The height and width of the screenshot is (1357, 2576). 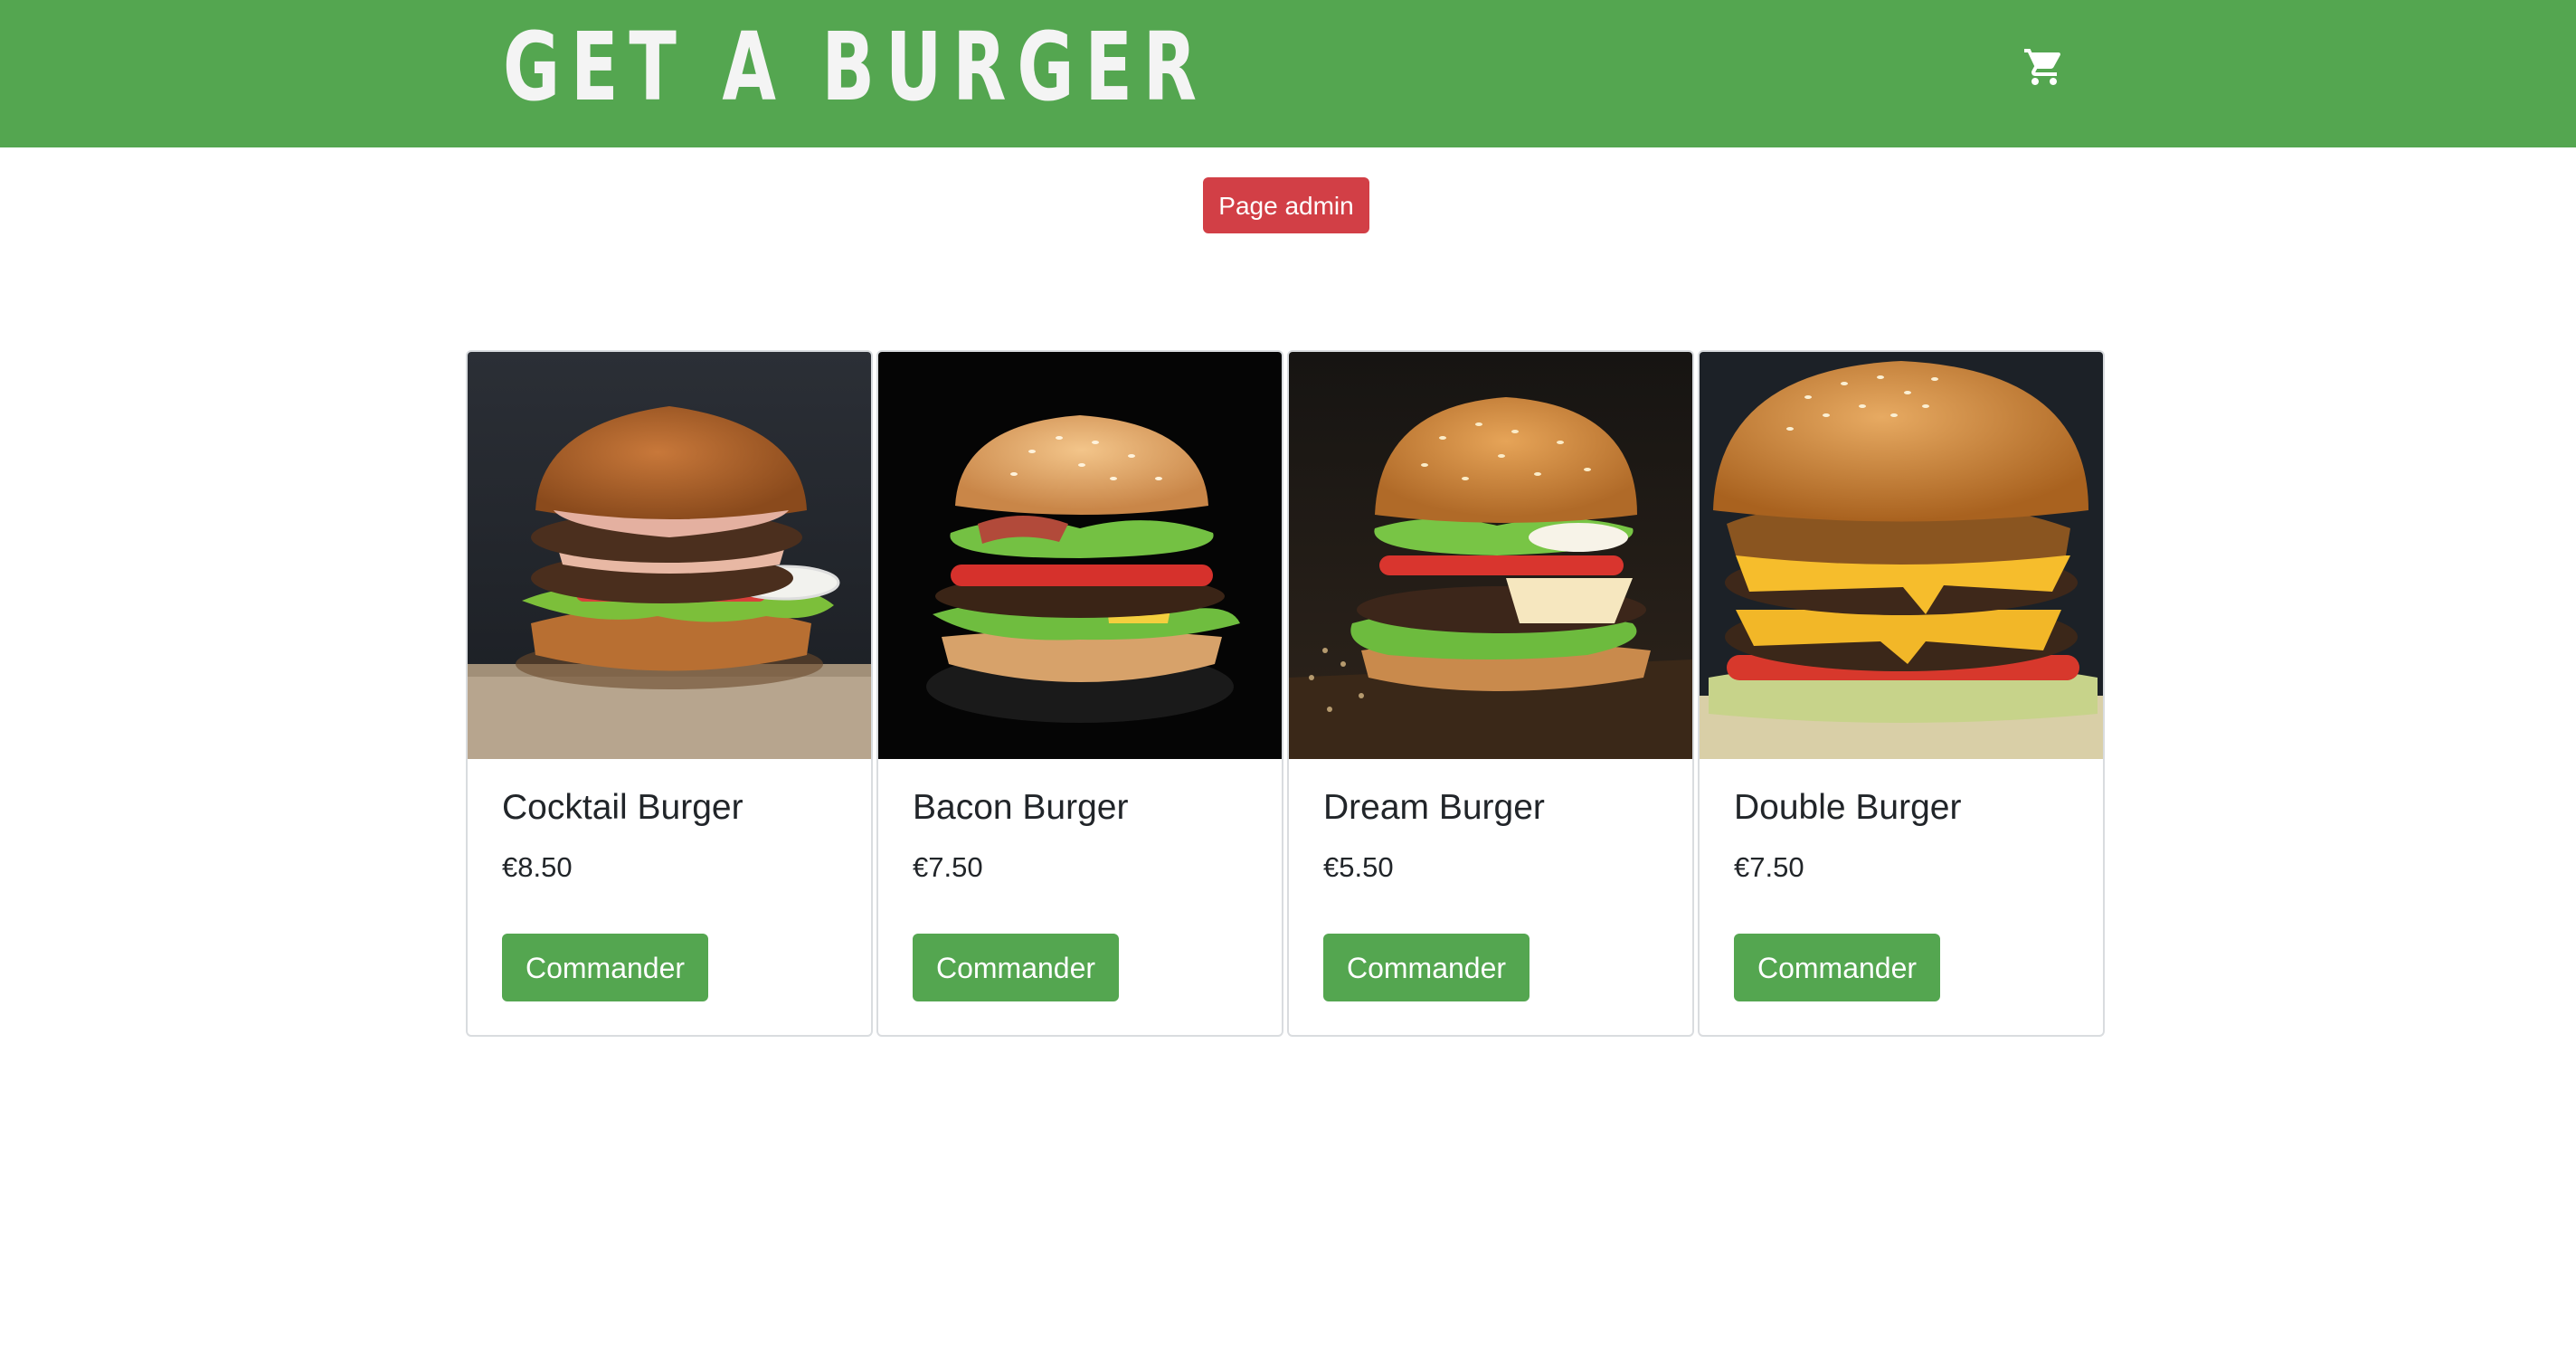 I want to click on product-price: €8.50, so click(x=537, y=867).